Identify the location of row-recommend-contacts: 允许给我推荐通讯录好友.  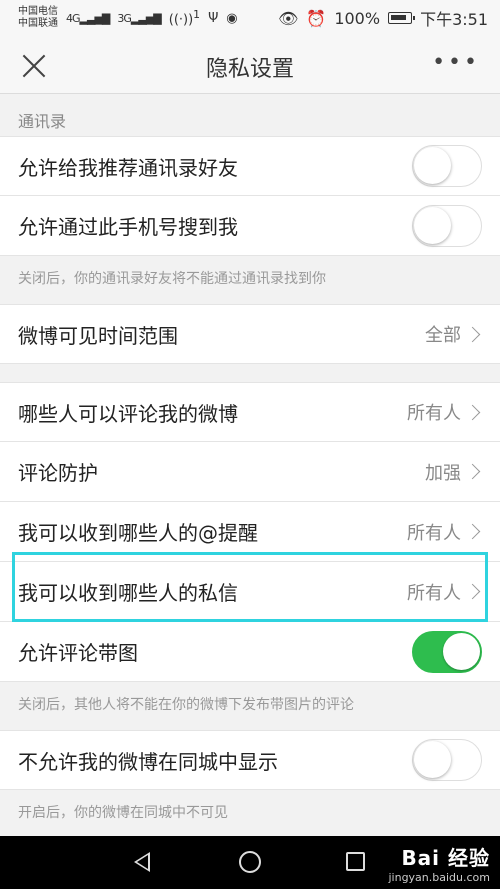
(250, 166).